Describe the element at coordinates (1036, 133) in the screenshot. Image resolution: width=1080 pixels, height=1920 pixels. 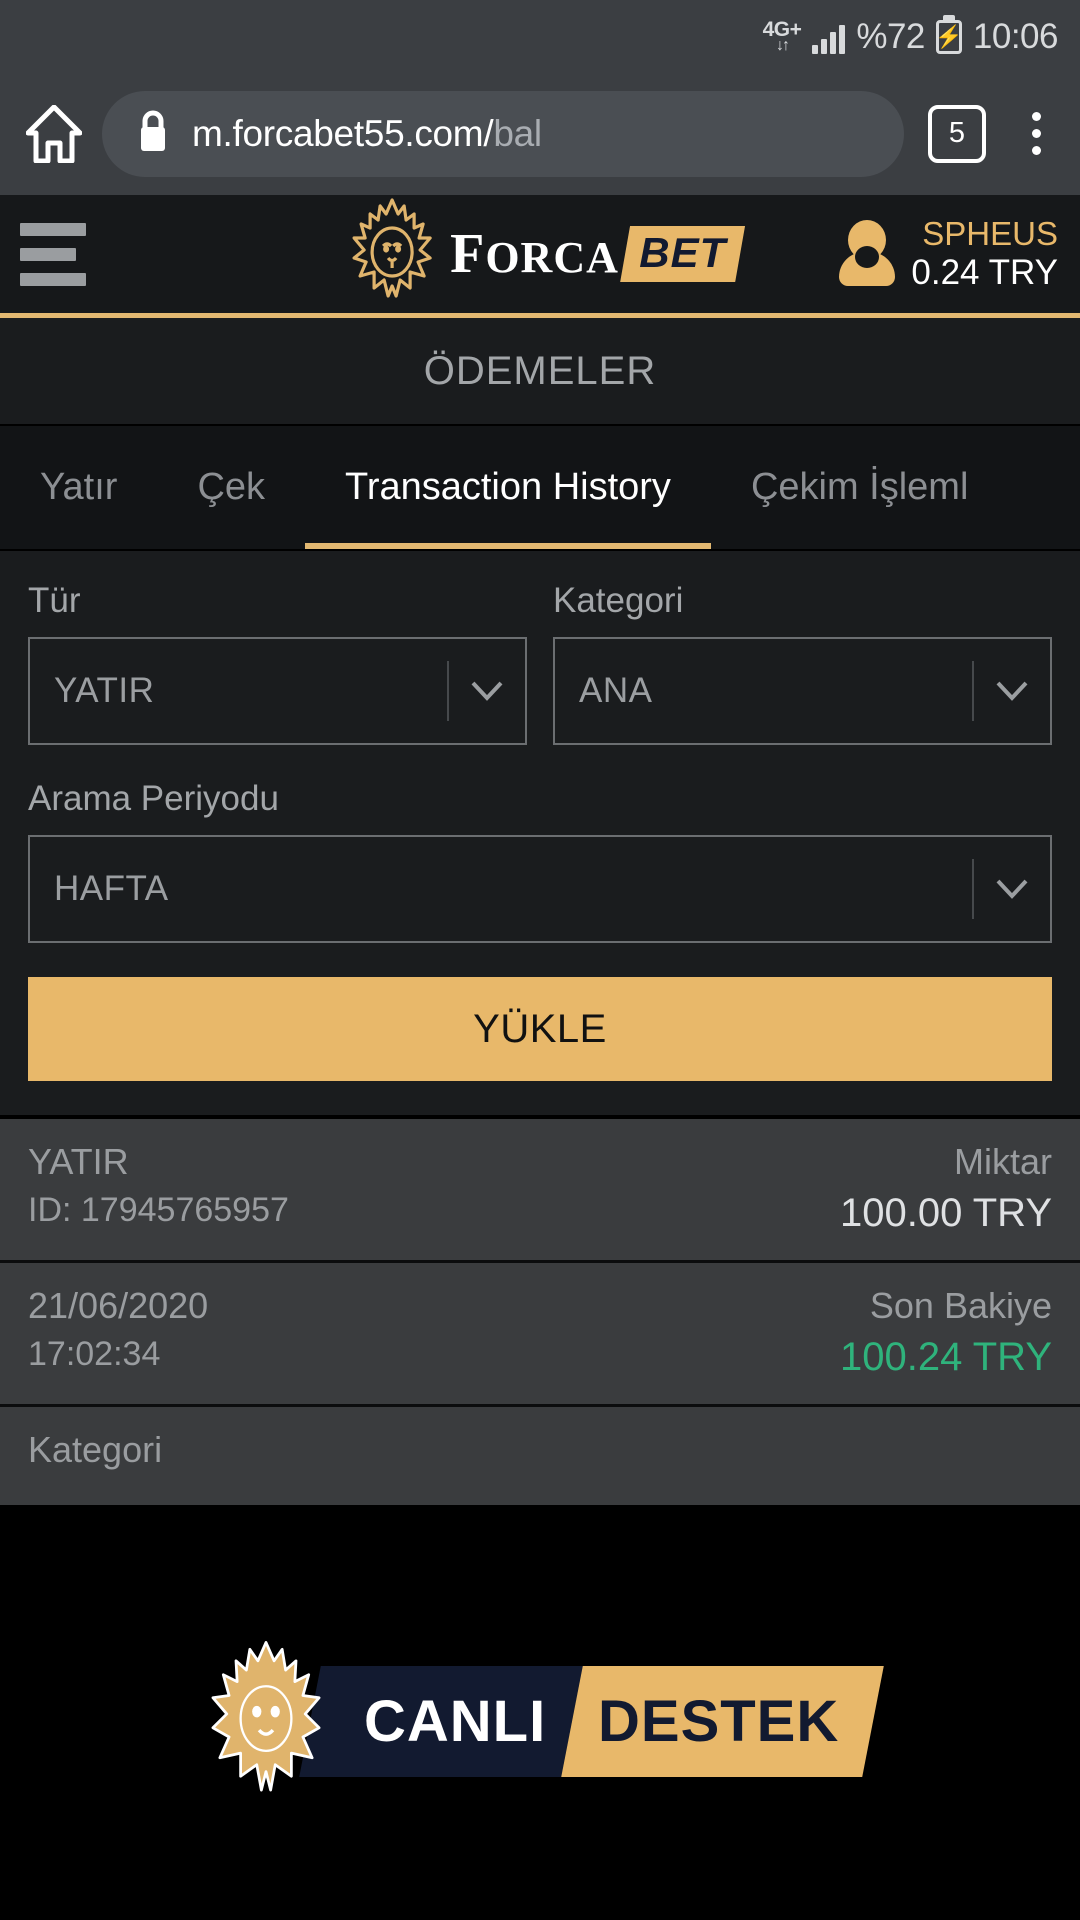
I see `kebab-menu-icon` at that location.